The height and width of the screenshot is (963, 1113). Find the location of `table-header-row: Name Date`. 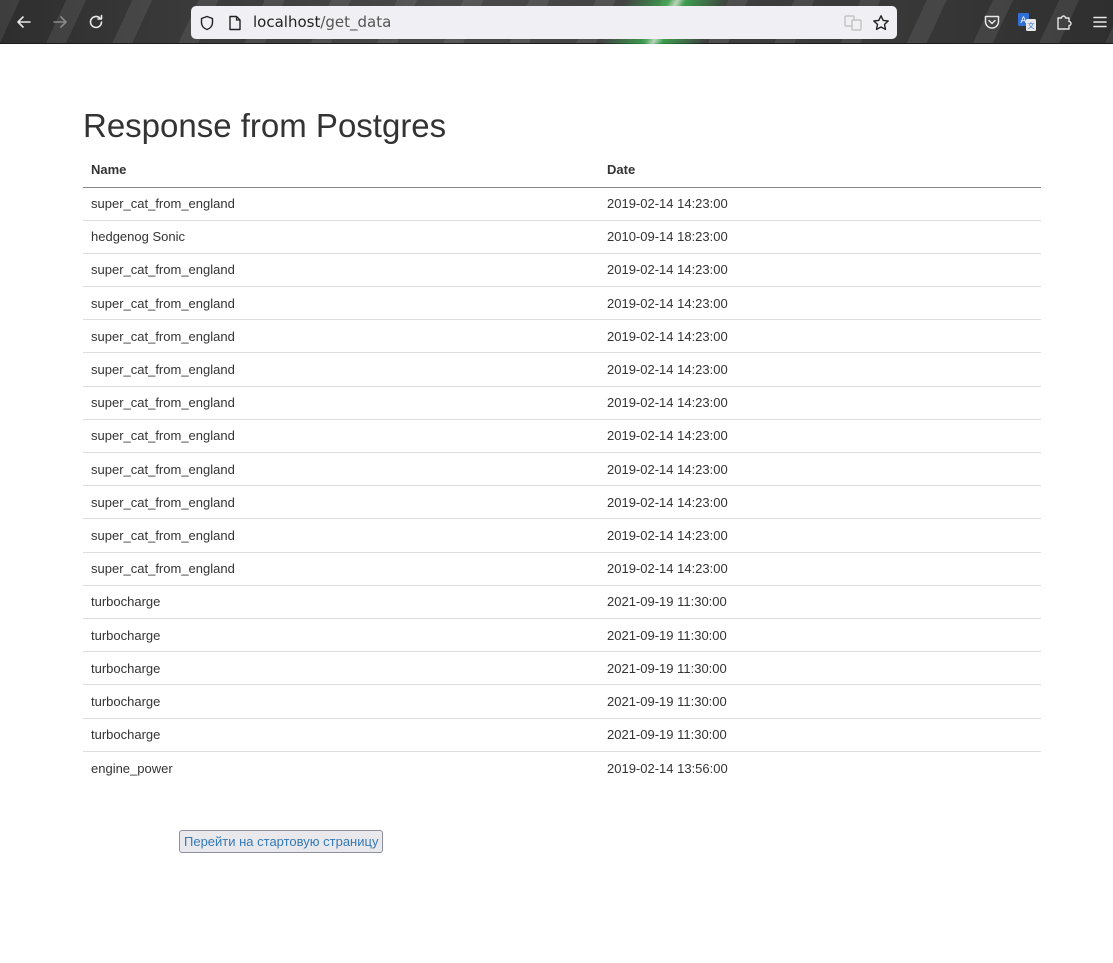

table-header-row: Name Date is located at coordinates (562, 170).